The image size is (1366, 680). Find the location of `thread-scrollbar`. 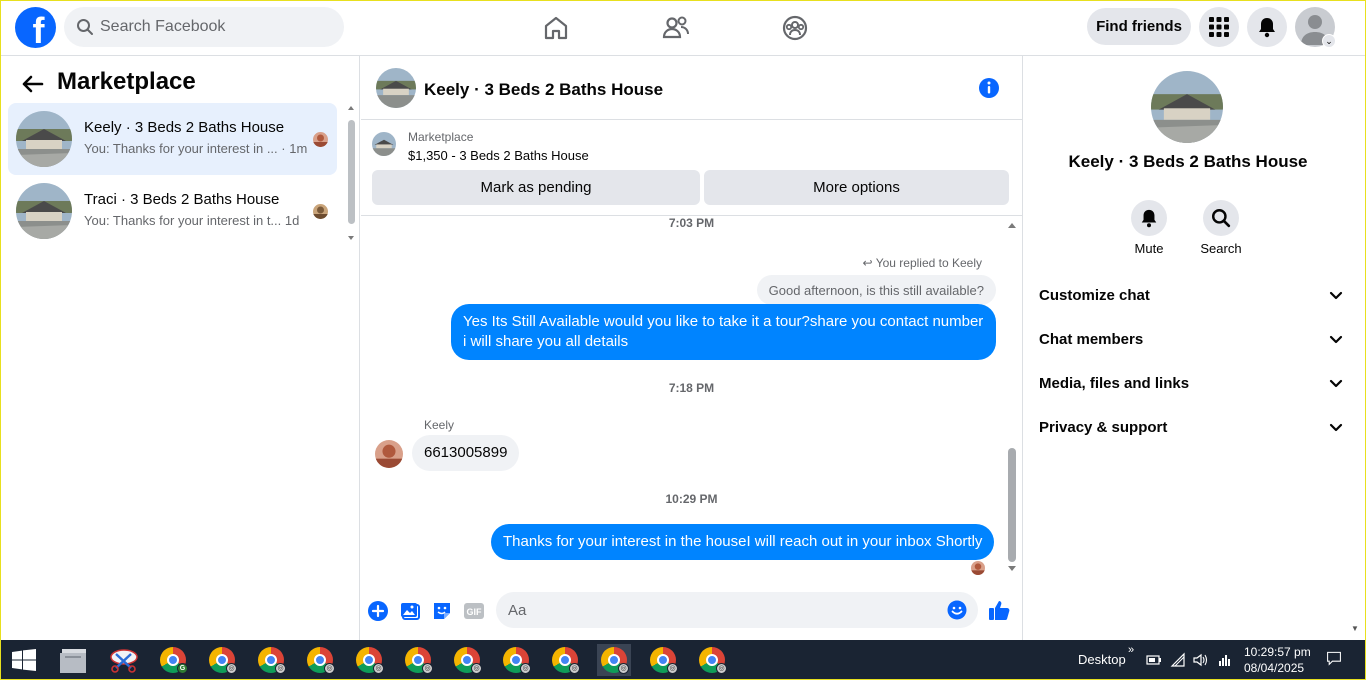

thread-scrollbar is located at coordinates (1012, 397).